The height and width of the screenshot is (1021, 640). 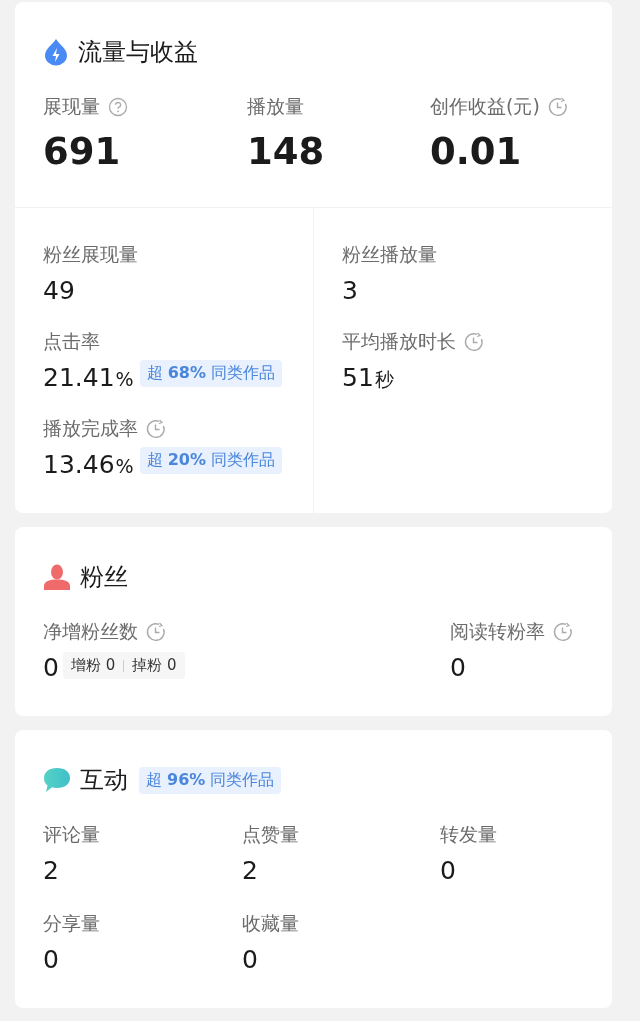 I want to click on speech-bubble-icon, so click(x=57, y=780).